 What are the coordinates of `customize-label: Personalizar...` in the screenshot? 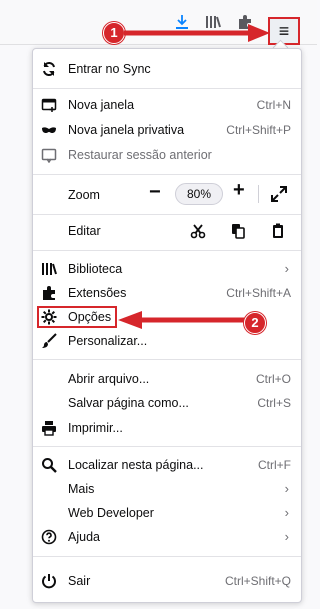 It's located at (108, 341).